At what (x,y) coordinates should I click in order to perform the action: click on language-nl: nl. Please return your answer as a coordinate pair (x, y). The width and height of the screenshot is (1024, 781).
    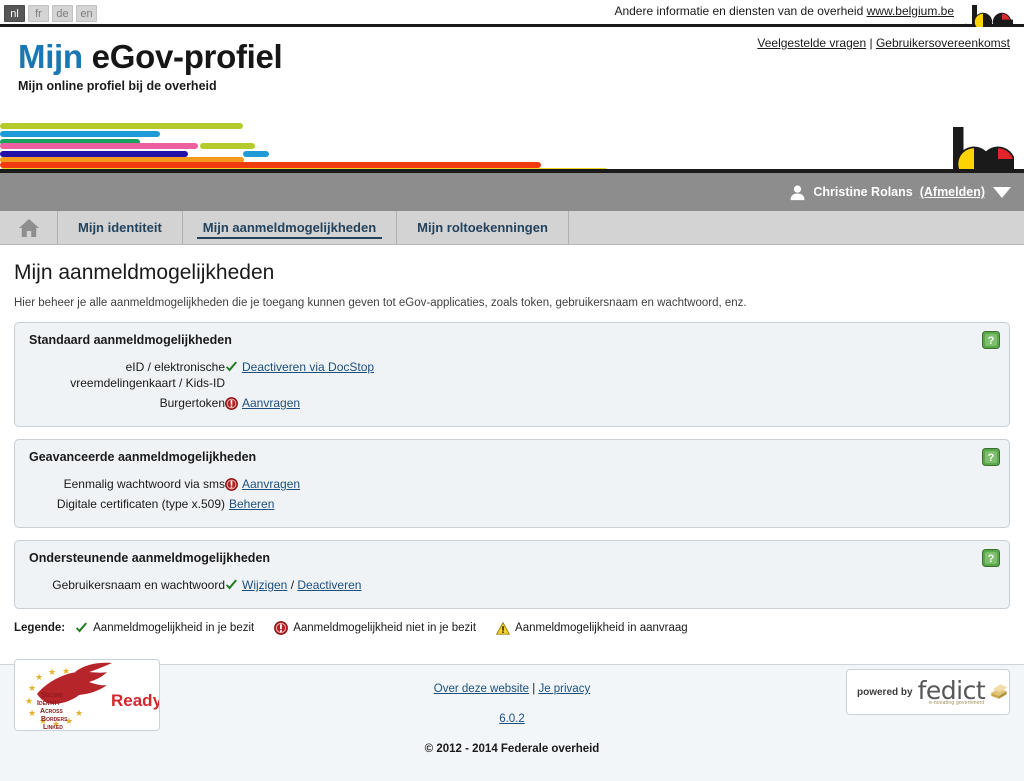
    Looking at the image, I should click on (14, 13).